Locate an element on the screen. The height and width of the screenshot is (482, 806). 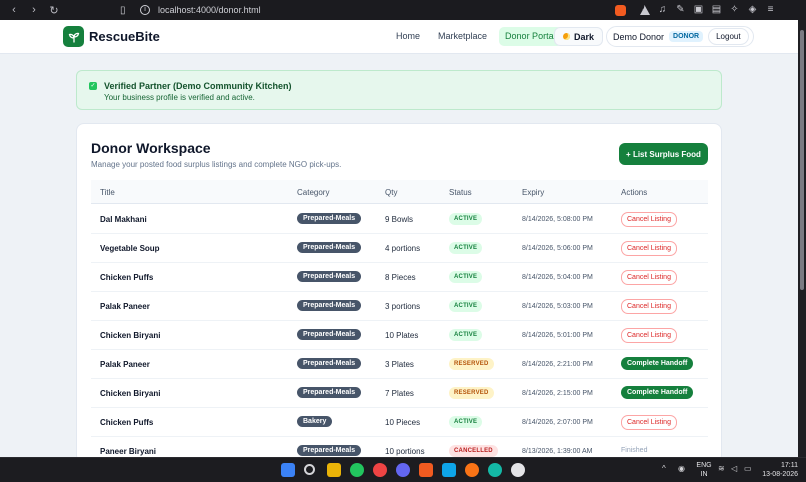
brand-name: RescueBite is located at coordinates (124, 36).